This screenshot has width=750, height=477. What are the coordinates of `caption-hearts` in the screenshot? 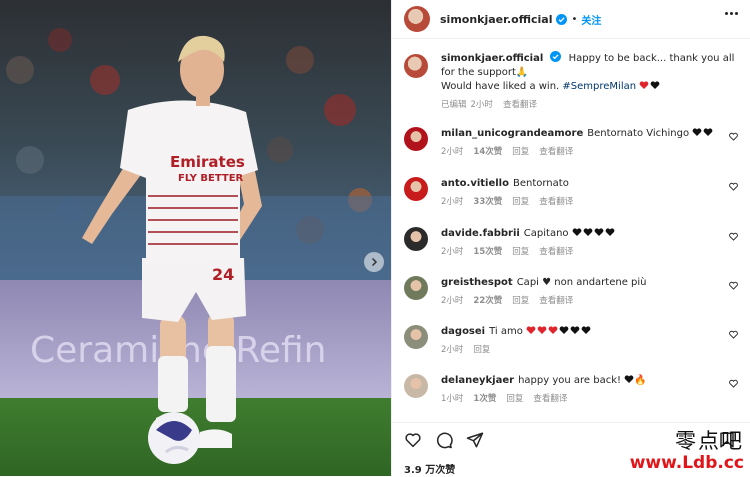 It's located at (649, 85).